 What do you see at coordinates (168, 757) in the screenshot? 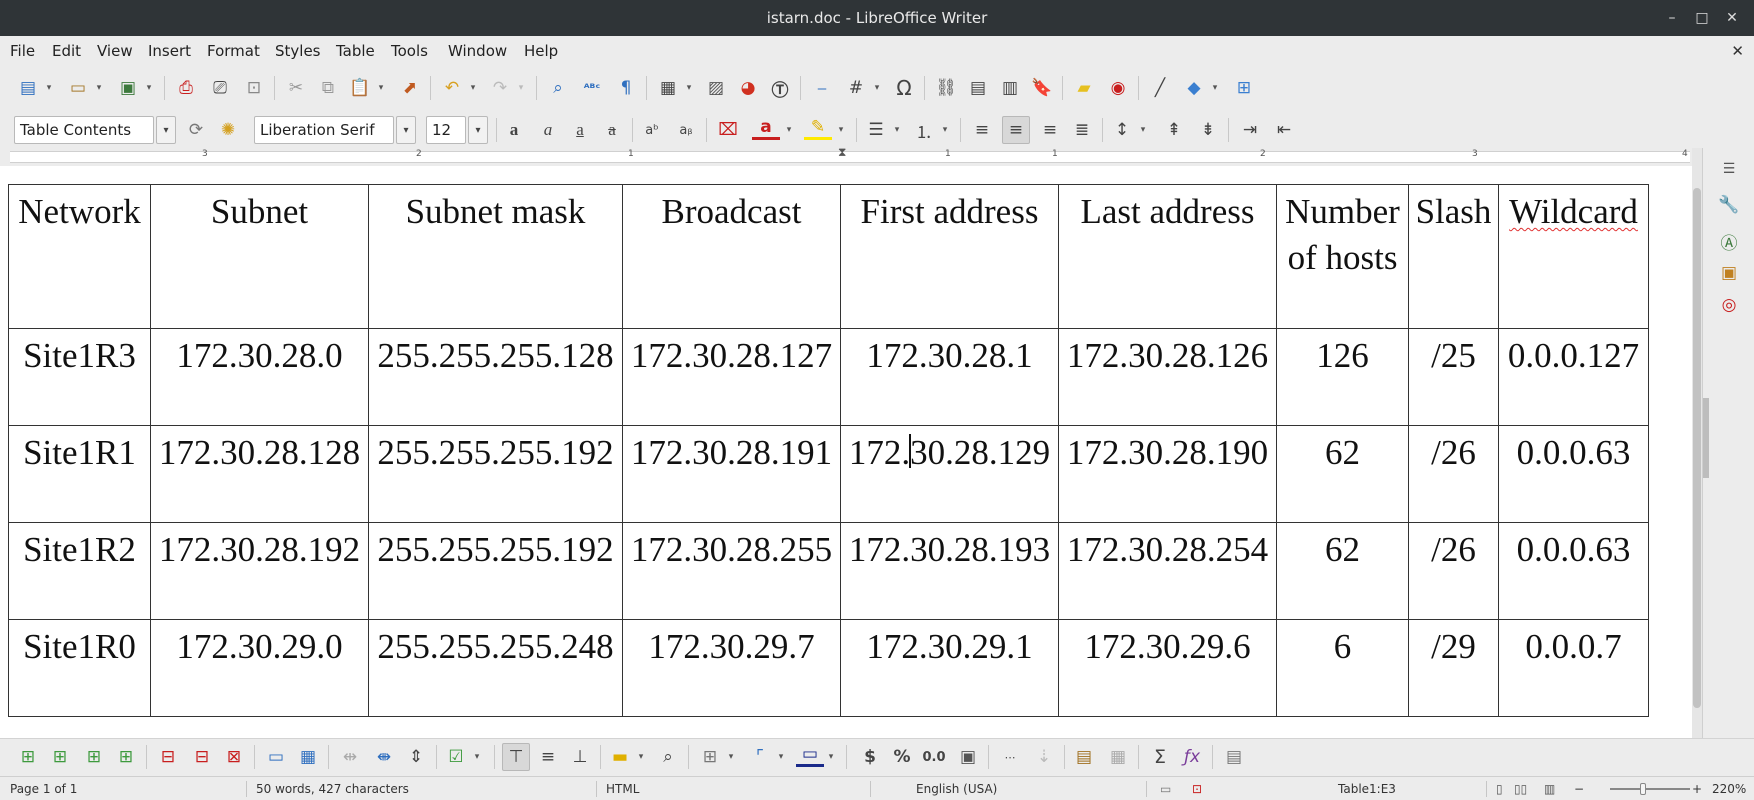
I see `delete-rows-icon: ⊟` at bounding box center [168, 757].